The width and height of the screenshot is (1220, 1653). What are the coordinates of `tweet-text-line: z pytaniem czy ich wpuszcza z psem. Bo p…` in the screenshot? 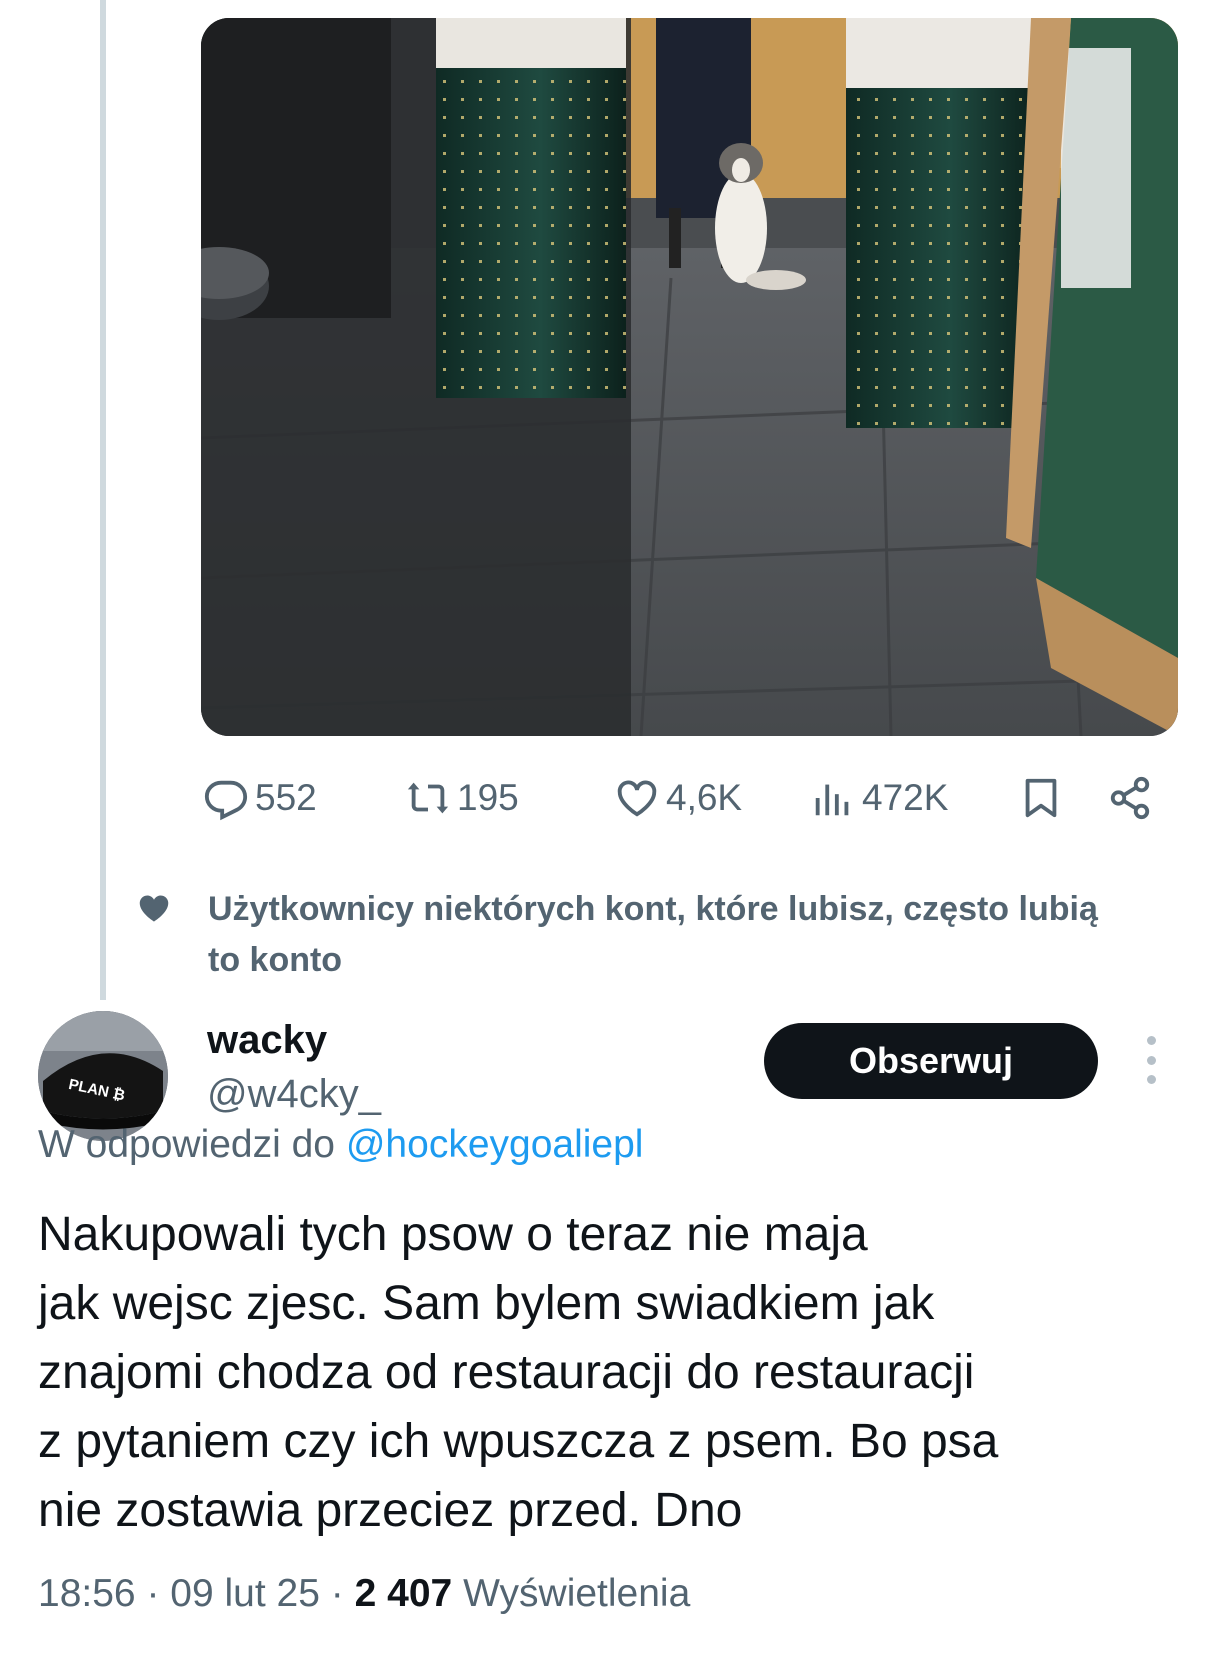 It's located at (518, 1441).